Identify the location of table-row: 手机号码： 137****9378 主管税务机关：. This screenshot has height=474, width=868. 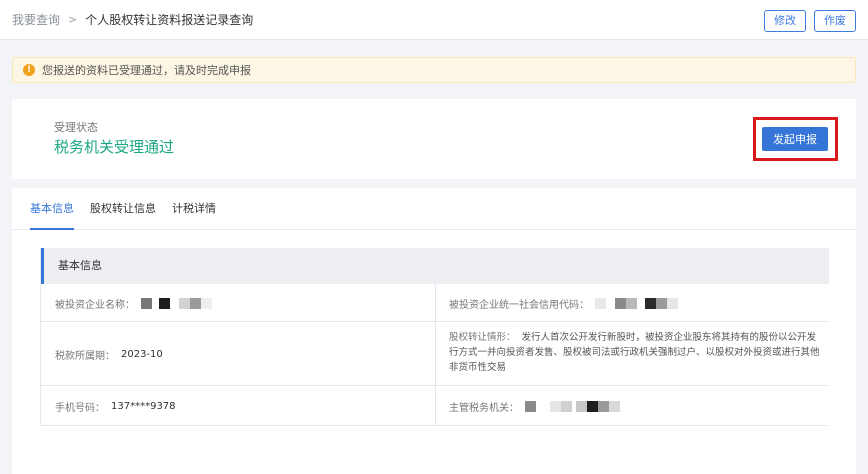
(435, 406).